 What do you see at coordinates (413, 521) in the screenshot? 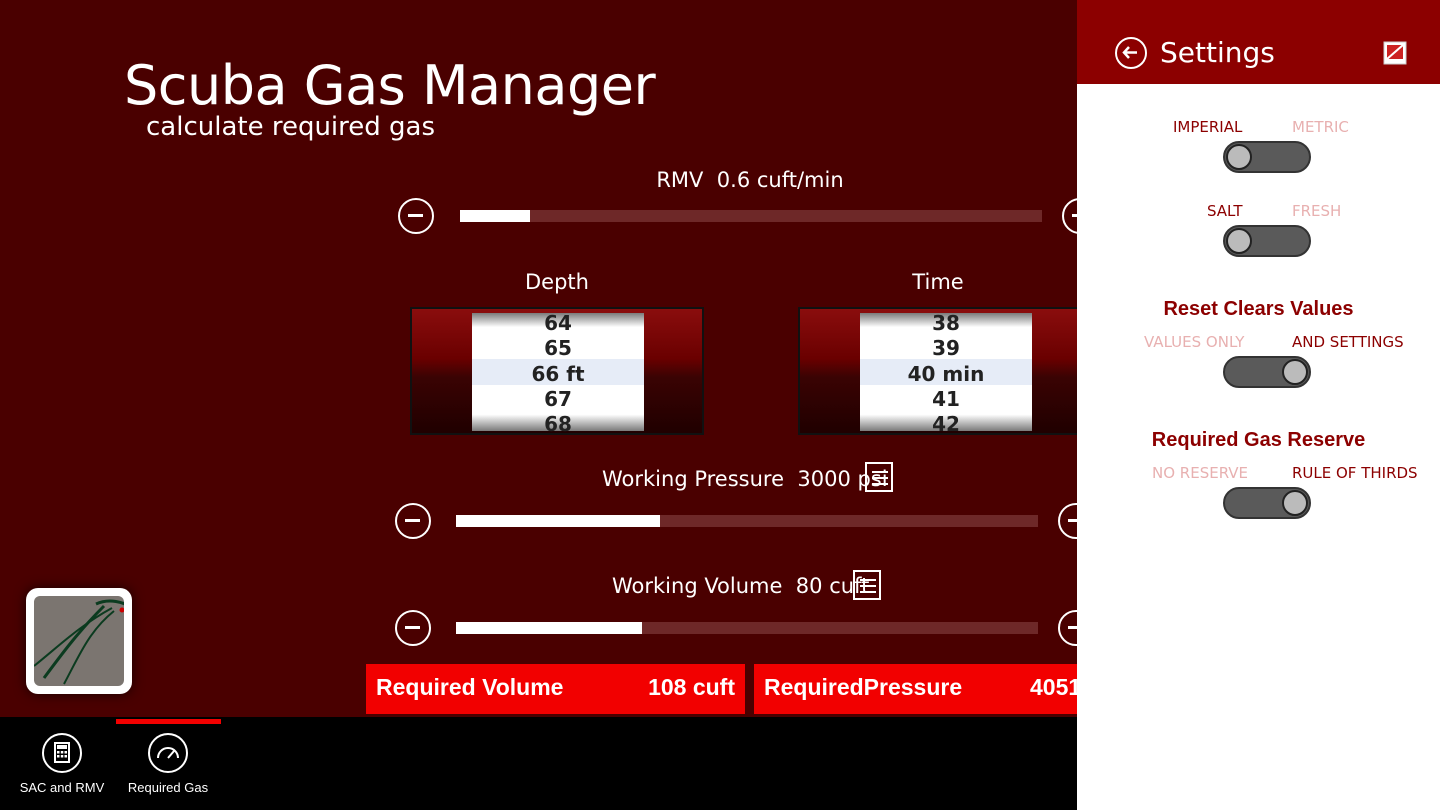
I see `working-pressure-decrease-button` at bounding box center [413, 521].